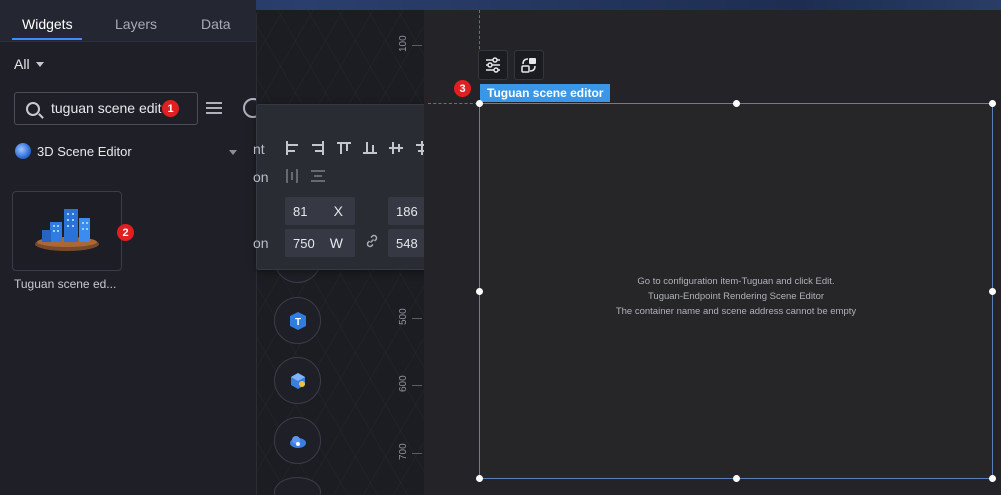  I want to click on align-label: nt, so click(259, 149).